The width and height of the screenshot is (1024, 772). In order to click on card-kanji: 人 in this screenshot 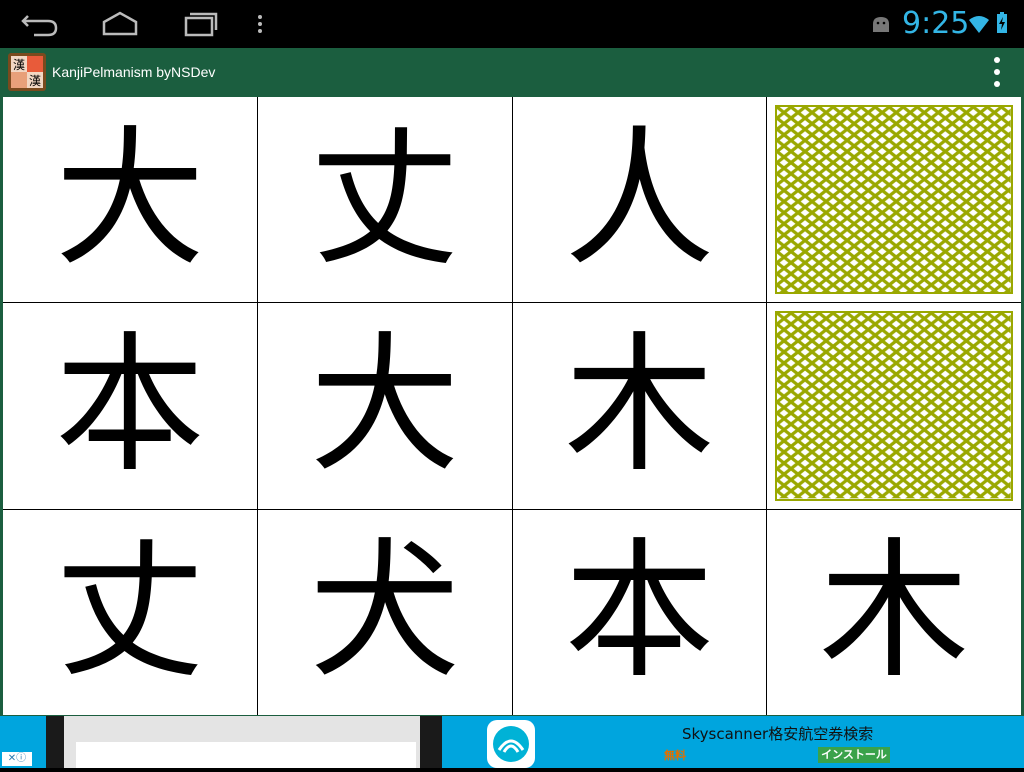, I will do `click(639, 199)`.